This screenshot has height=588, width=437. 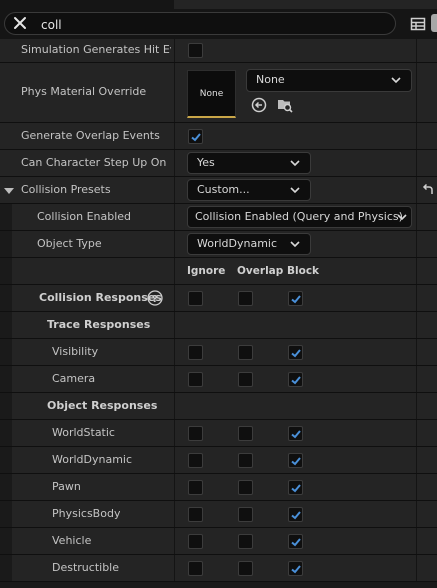 What do you see at coordinates (218, 487) in the screenshot?
I see `response-row: Pawn` at bounding box center [218, 487].